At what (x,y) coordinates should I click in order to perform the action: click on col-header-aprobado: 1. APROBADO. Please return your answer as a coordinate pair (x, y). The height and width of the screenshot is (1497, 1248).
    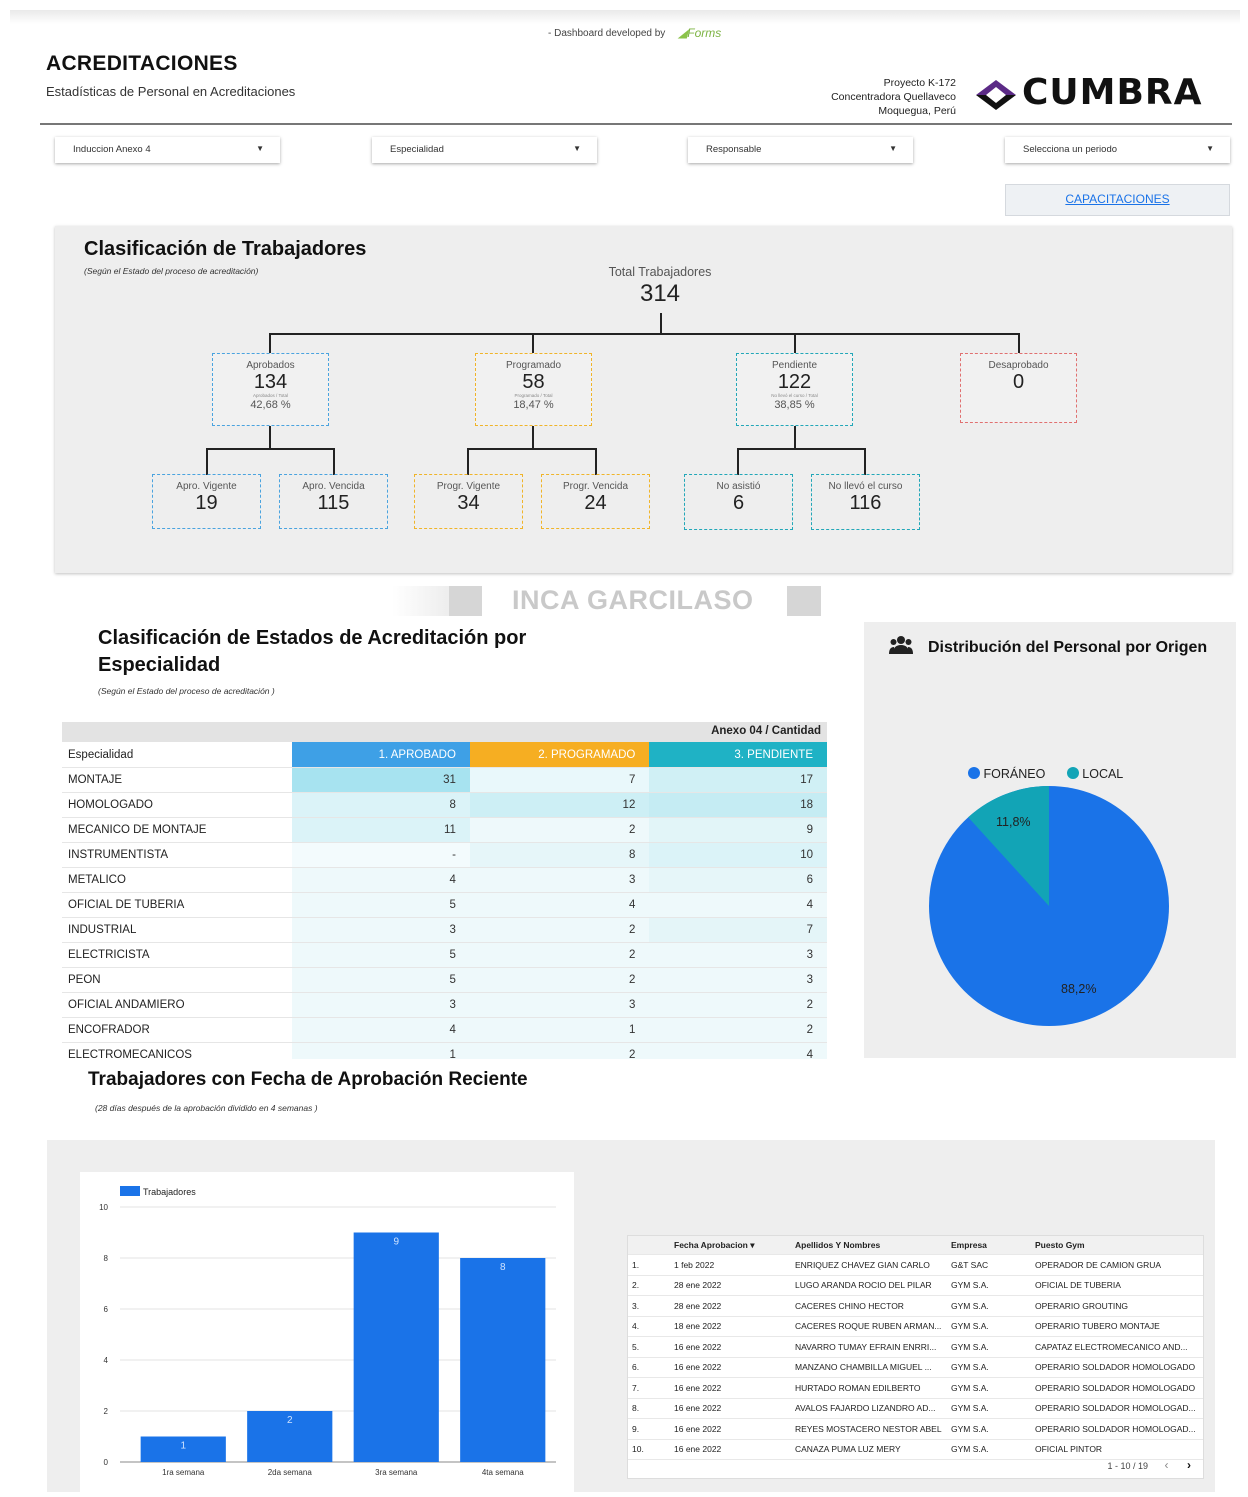
    Looking at the image, I should click on (381, 755).